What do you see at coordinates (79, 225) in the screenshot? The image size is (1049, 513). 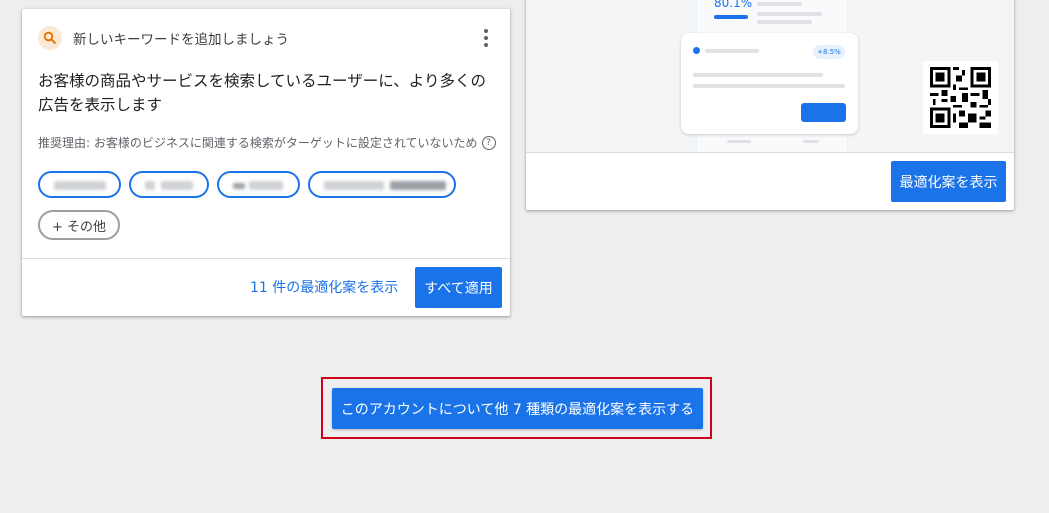 I see `more-keywords-chip: + その他` at bounding box center [79, 225].